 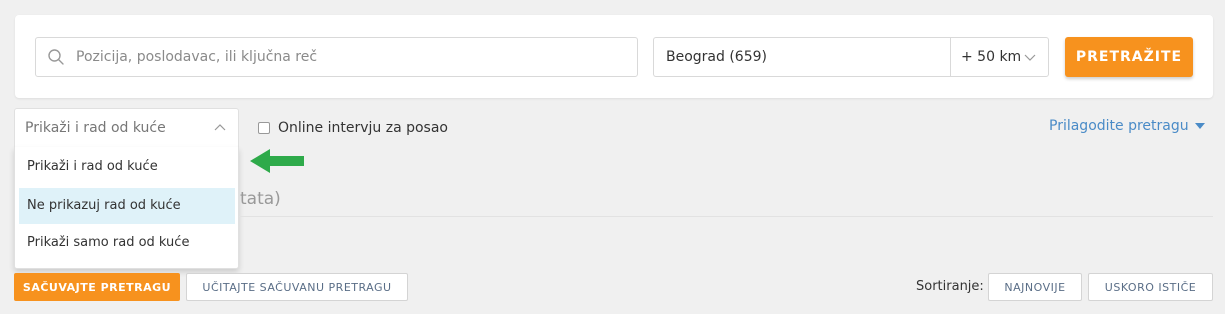 What do you see at coordinates (220, 127) in the screenshot?
I see `chevron-up-icon` at bounding box center [220, 127].